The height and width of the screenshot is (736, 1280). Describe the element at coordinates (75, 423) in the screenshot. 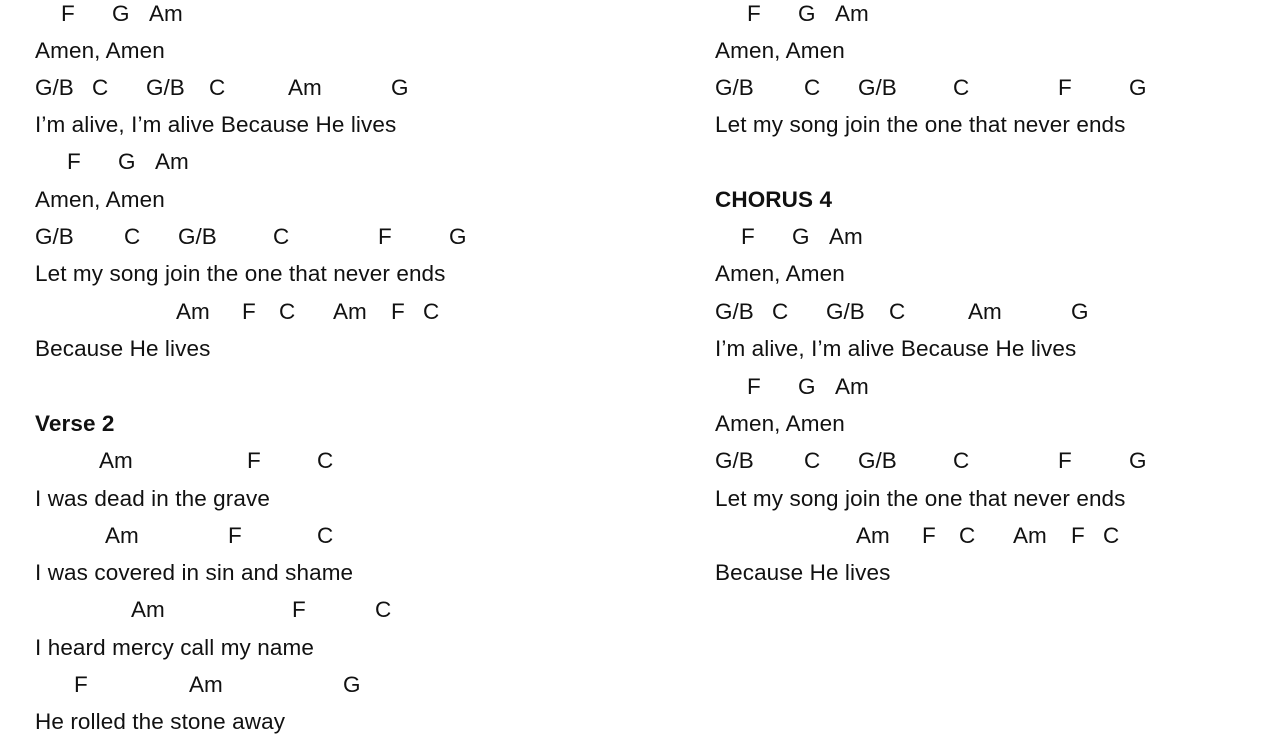

I see `section-heading: Verse 2` at that location.